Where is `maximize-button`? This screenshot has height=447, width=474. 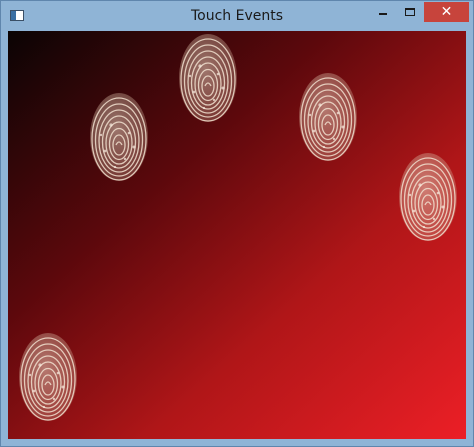
maximize-button is located at coordinates (410, 12).